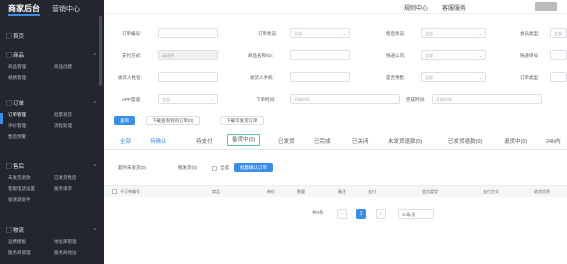 The width and height of the screenshot is (567, 264). I want to click on member-select: 全部, so click(558, 33).